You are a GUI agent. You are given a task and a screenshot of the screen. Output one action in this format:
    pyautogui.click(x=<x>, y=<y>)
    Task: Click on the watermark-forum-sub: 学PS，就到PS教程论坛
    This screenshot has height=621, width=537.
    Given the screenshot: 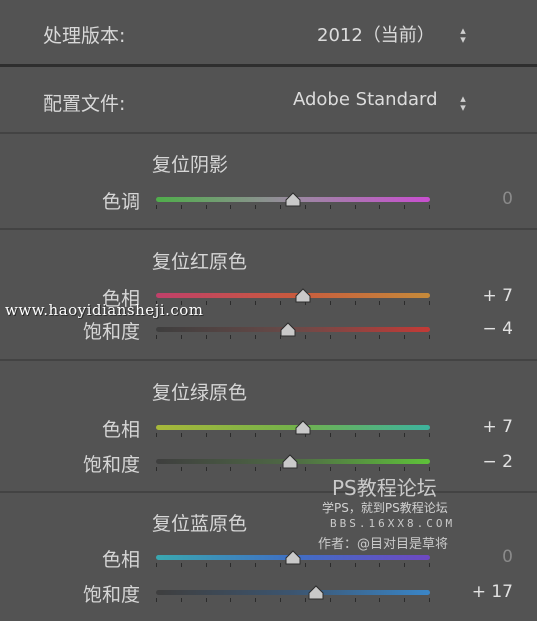 What is the action you would take?
    pyautogui.click(x=385, y=508)
    